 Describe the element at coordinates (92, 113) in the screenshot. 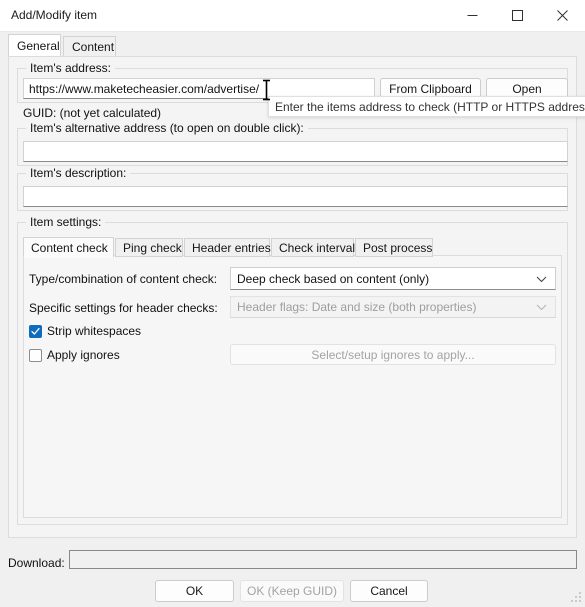

I see `guid-label: GUID: (not yet calculated)` at that location.